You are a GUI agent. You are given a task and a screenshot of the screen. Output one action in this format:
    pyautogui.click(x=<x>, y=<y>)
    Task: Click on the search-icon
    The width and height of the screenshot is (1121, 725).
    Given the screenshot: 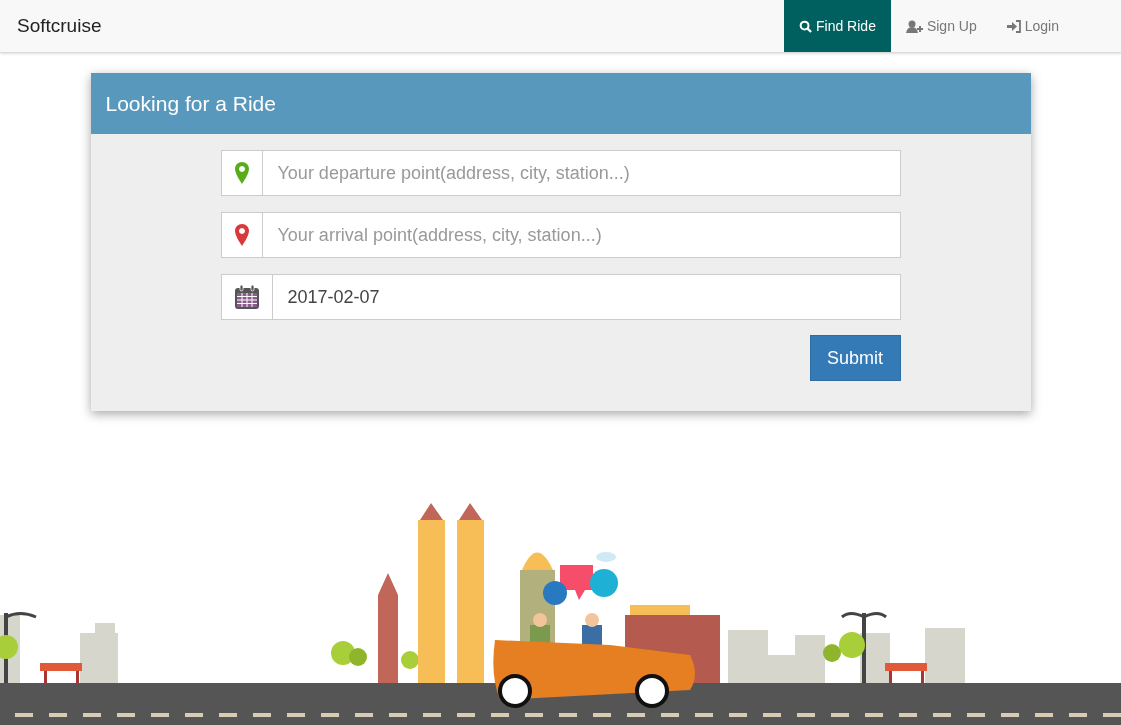 What is the action you would take?
    pyautogui.click(x=805, y=26)
    